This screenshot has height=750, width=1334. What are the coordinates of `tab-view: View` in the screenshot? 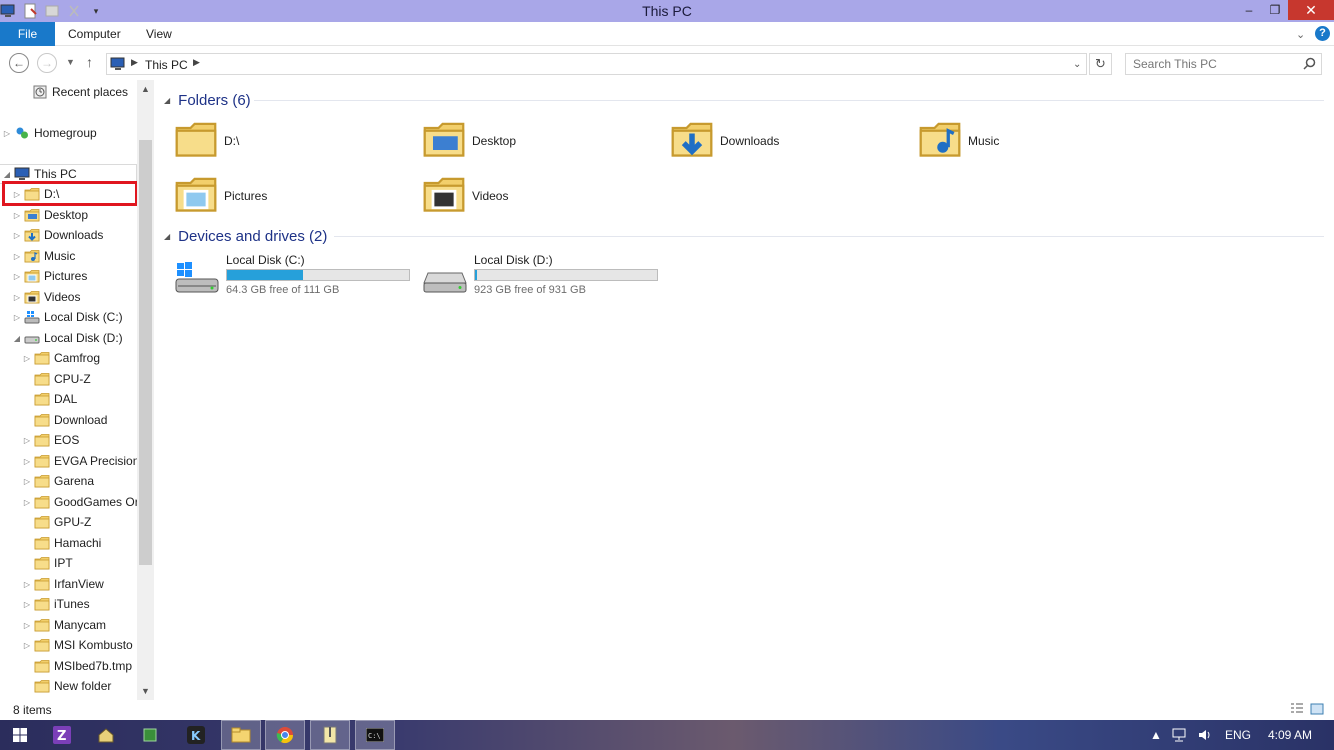 It's located at (159, 34).